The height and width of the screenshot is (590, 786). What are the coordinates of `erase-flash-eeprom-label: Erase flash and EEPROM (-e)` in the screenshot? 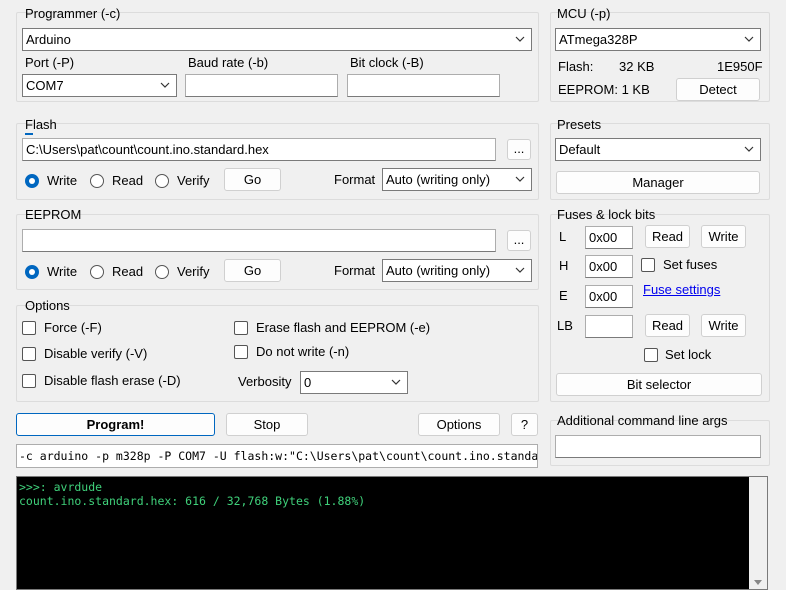 It's located at (343, 327).